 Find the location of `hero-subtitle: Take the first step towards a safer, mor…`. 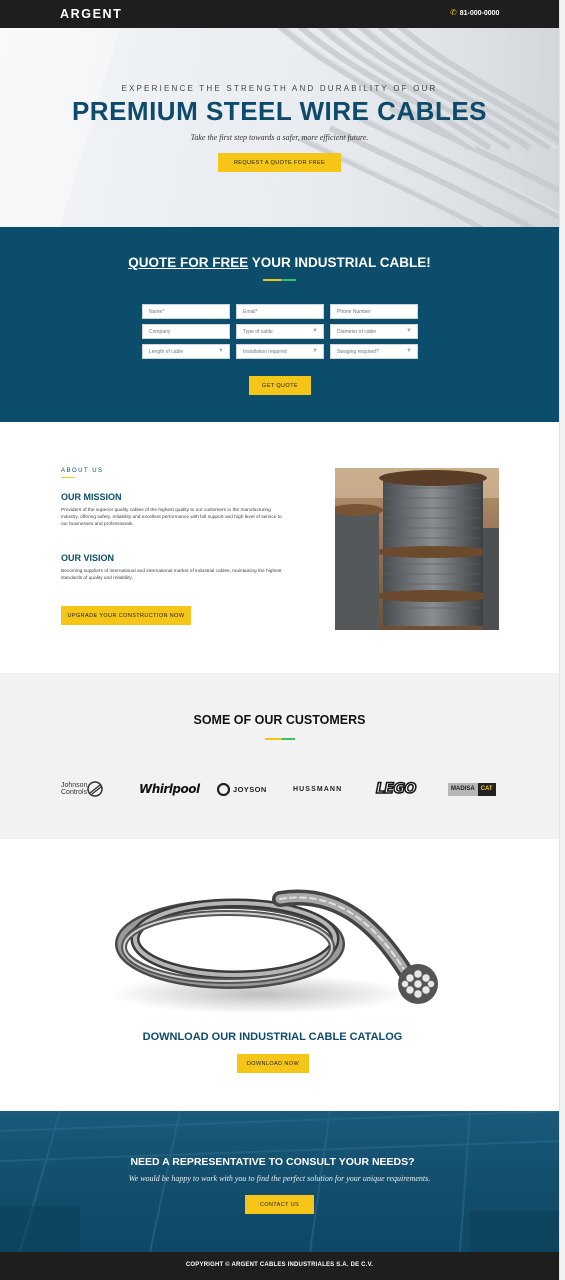

hero-subtitle: Take the first step towards a safer, mor… is located at coordinates (279, 137).